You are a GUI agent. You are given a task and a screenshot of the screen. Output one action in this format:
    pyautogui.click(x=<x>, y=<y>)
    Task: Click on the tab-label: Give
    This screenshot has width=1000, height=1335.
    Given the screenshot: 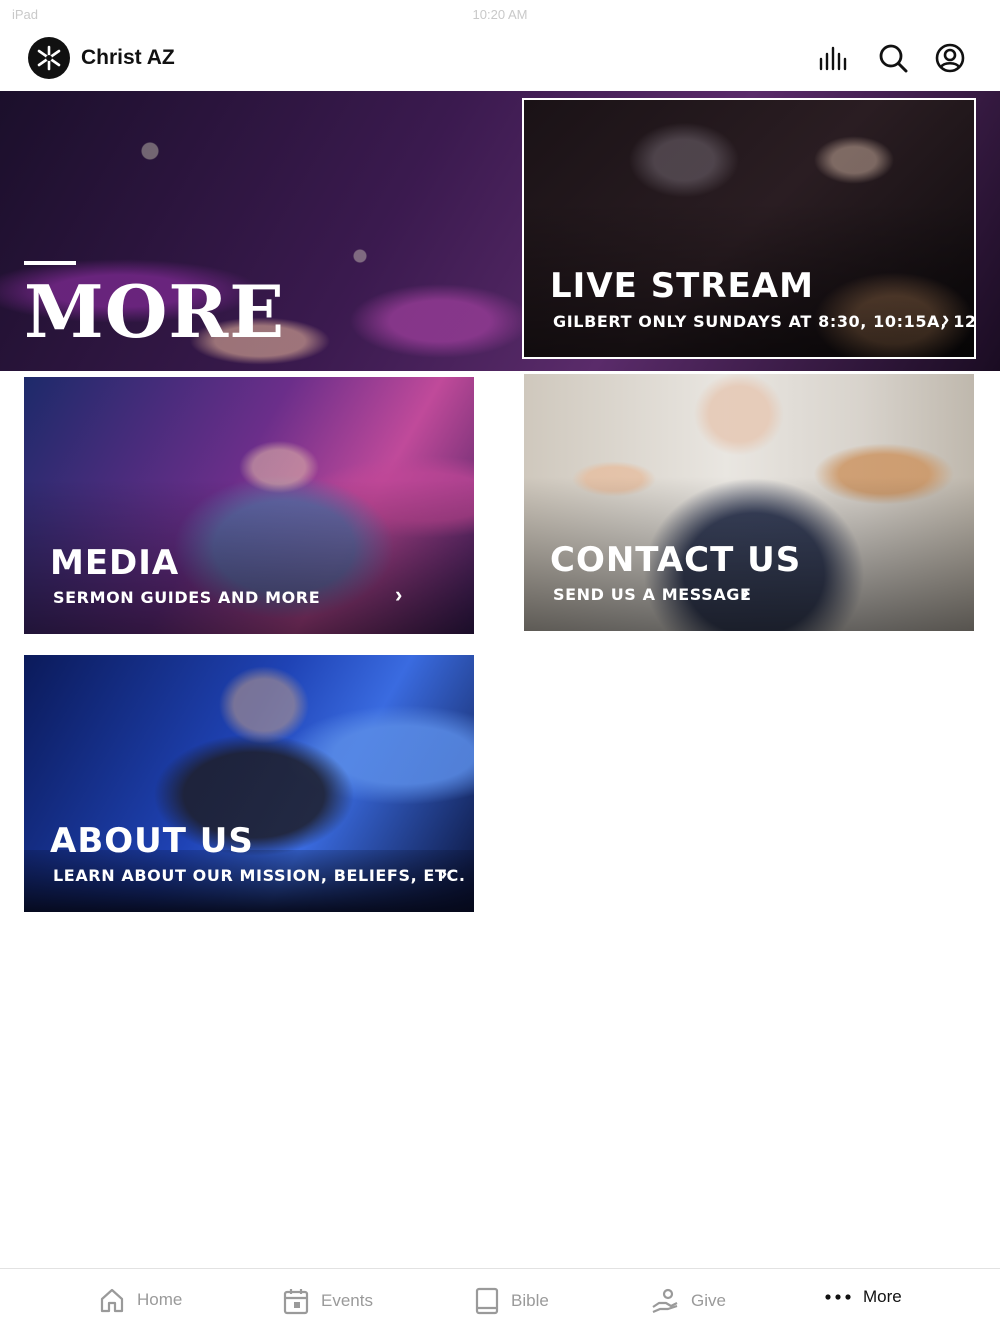 What is the action you would take?
    pyautogui.click(x=708, y=1300)
    